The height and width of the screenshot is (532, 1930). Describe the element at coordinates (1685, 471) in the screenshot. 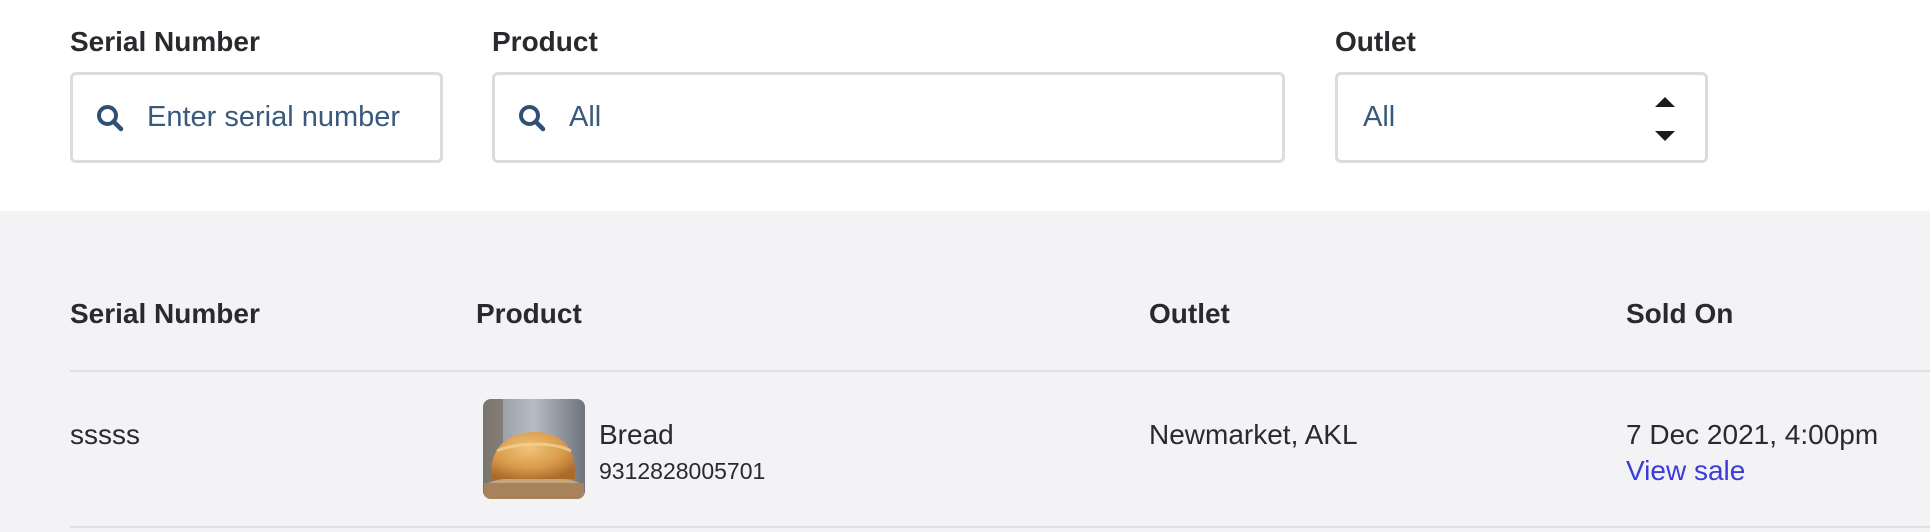

I see `view-sale-link: View sale` at that location.